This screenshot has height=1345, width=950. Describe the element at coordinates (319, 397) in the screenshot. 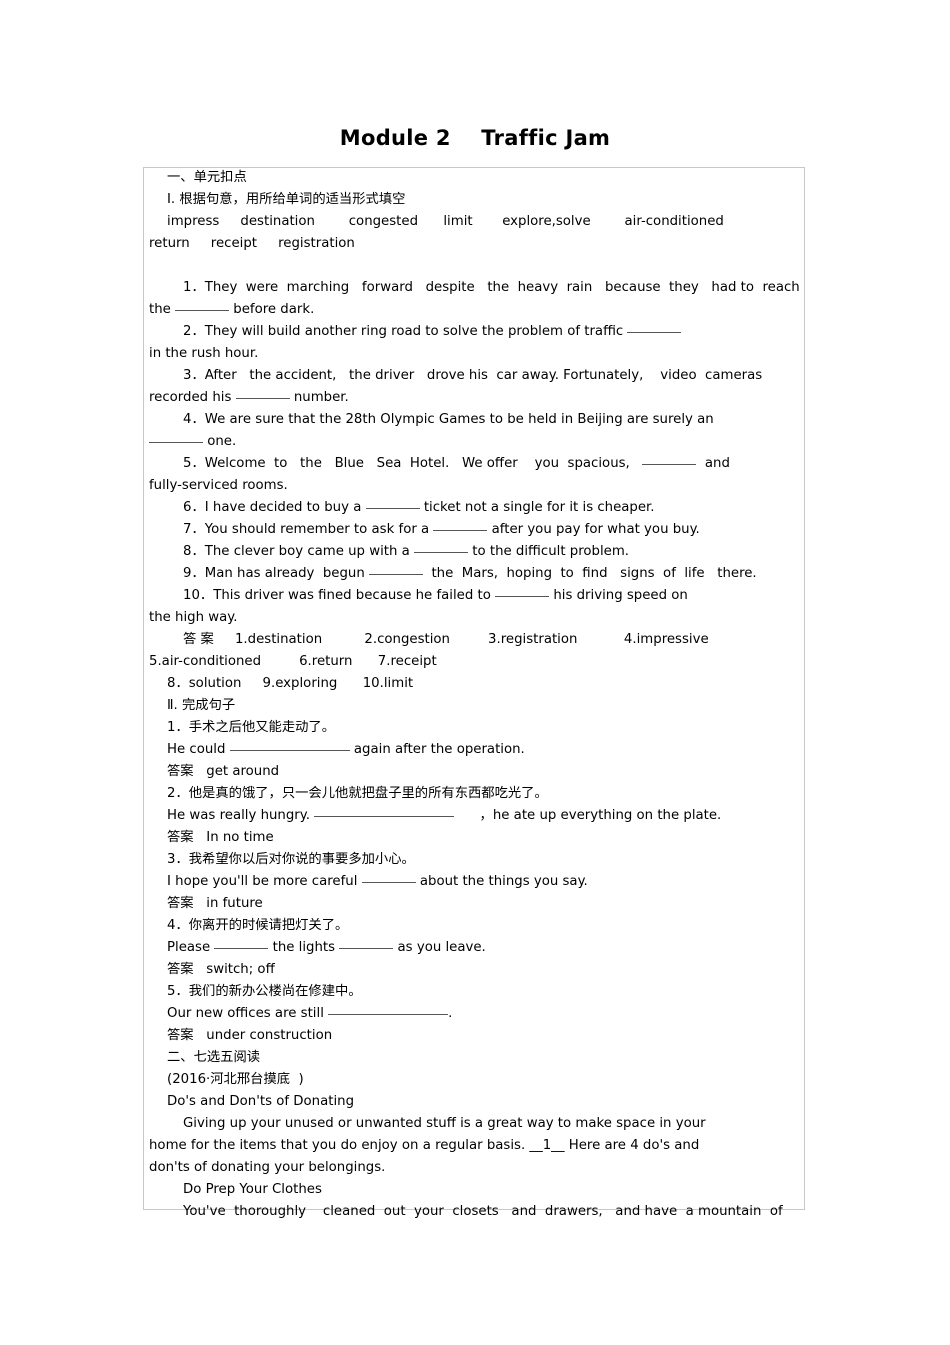

I see `q3-text-after: number.` at that location.